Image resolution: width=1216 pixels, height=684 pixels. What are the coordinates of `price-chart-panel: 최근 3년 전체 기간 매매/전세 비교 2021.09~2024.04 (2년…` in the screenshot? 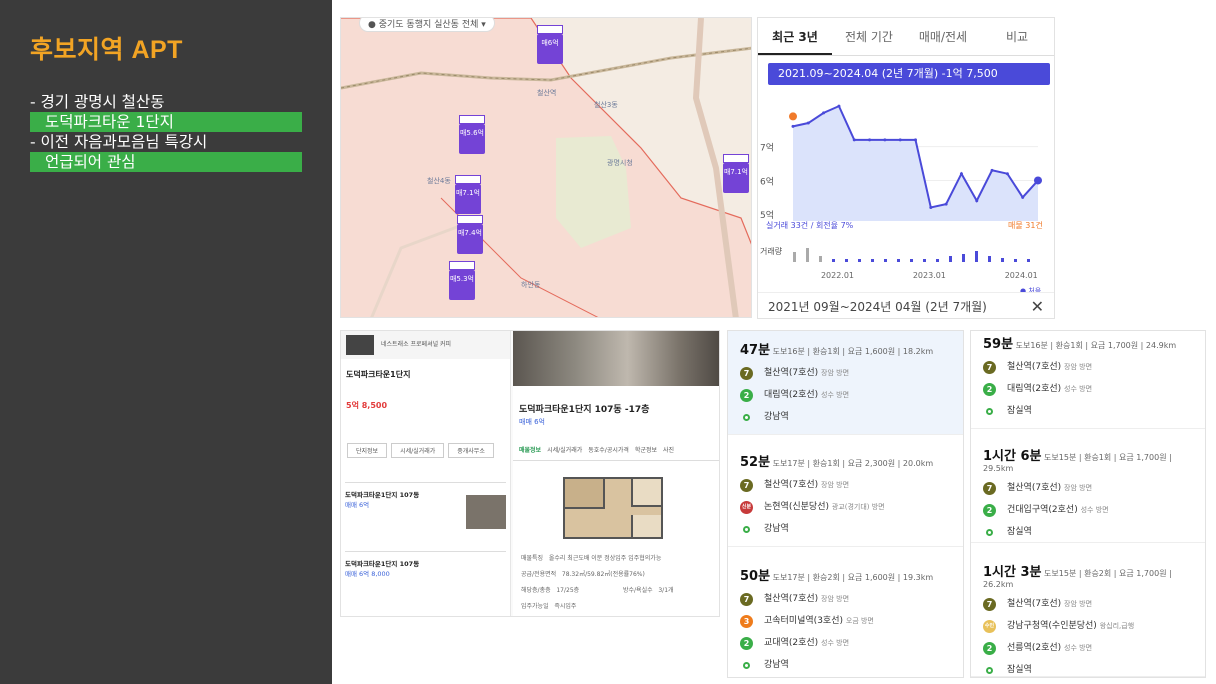 It's located at (906, 168).